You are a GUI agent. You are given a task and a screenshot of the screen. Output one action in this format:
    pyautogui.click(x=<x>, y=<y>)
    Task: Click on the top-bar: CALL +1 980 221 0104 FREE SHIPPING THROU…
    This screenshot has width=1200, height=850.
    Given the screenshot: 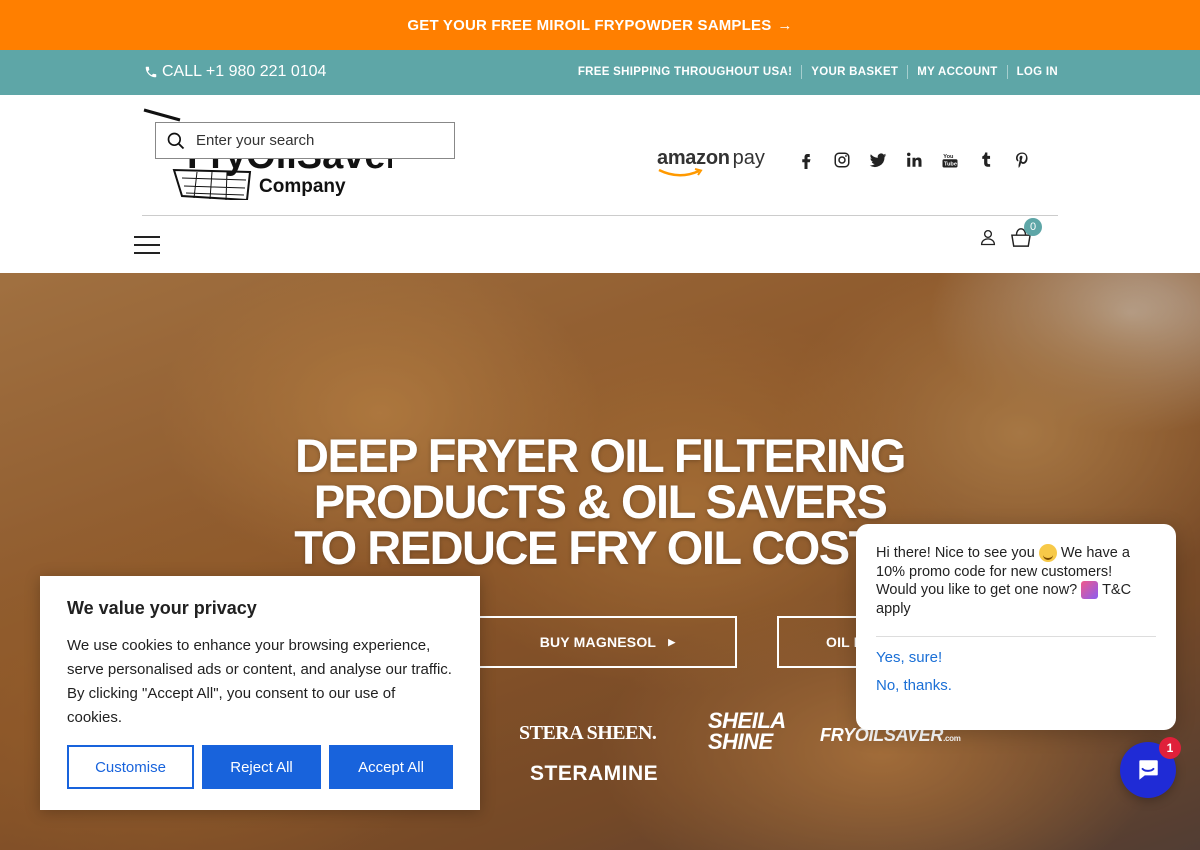 What is the action you would take?
    pyautogui.click(x=600, y=72)
    